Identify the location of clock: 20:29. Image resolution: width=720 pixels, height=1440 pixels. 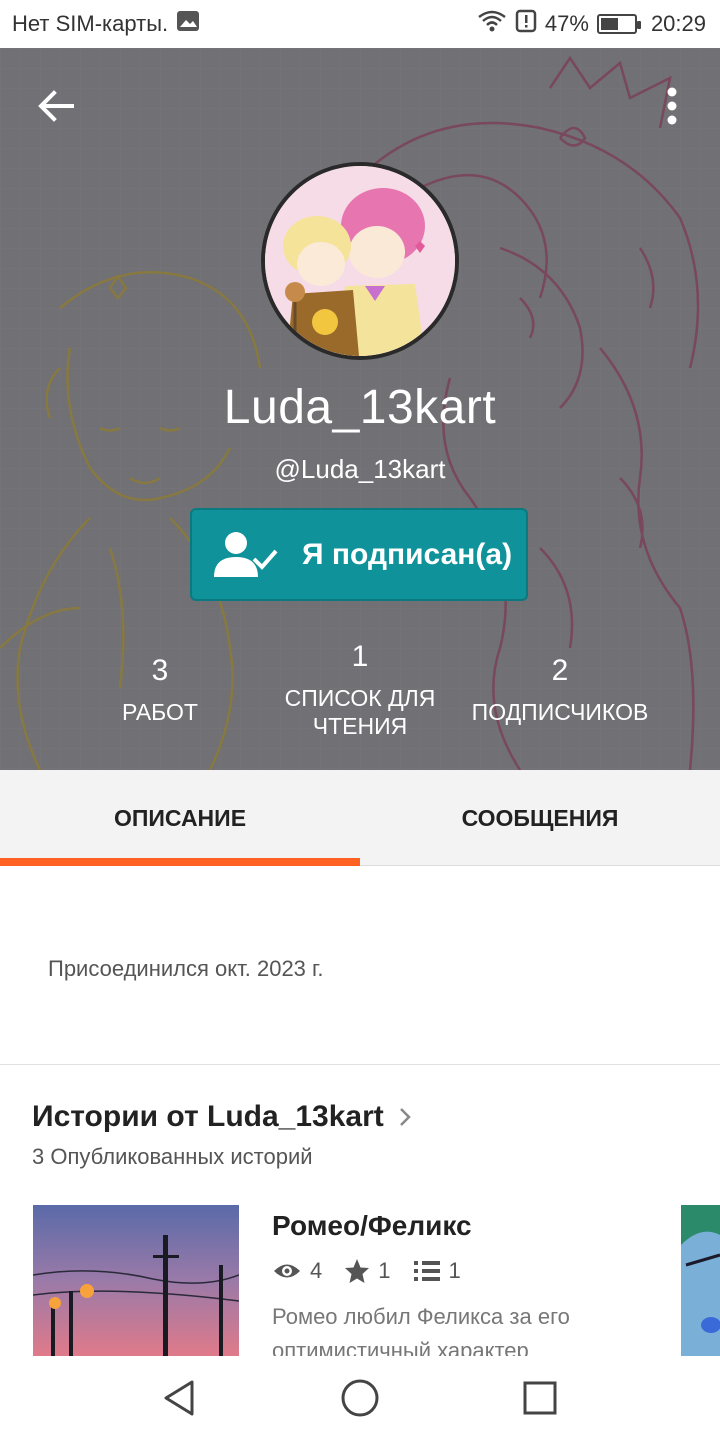
(678, 23).